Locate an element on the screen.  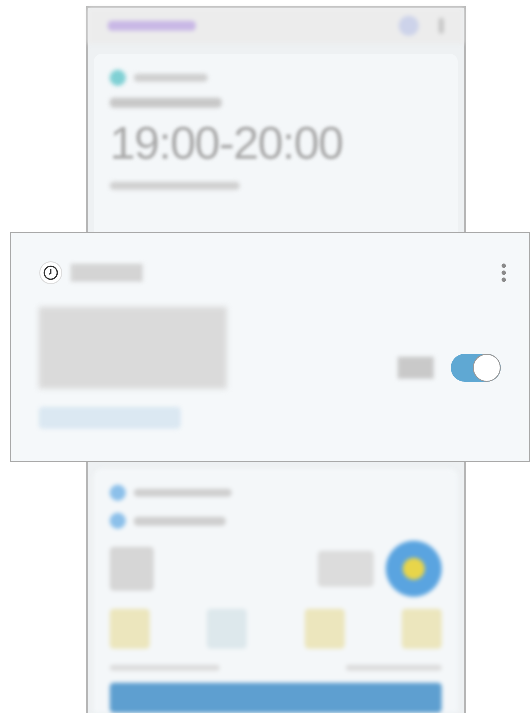
clock-icon is located at coordinates (51, 273).